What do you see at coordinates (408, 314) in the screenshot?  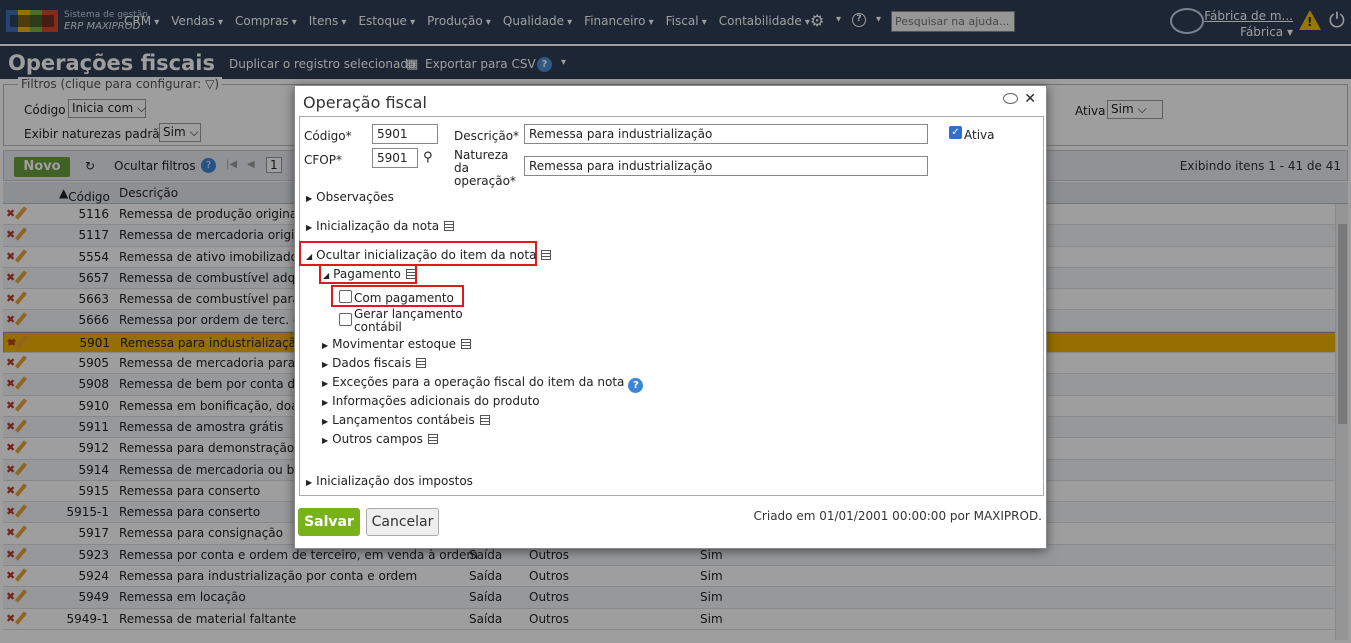 I see `gerar-lancamento-label-1: Gerar lançamento` at bounding box center [408, 314].